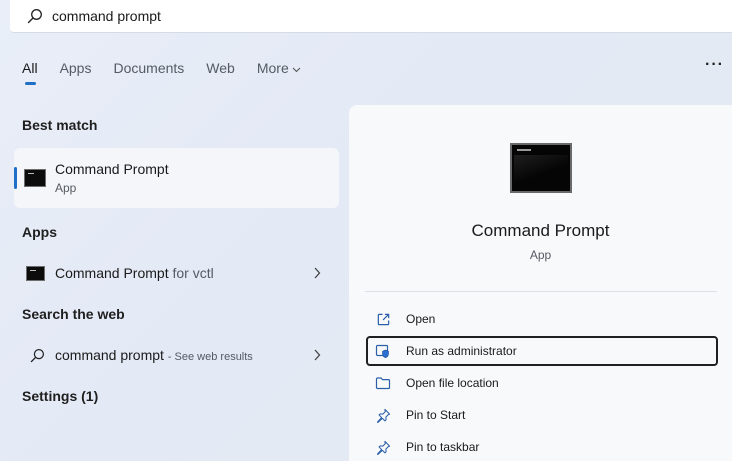  I want to click on action-pin-to-taskbar: Pin to taskbar, so click(542, 446).